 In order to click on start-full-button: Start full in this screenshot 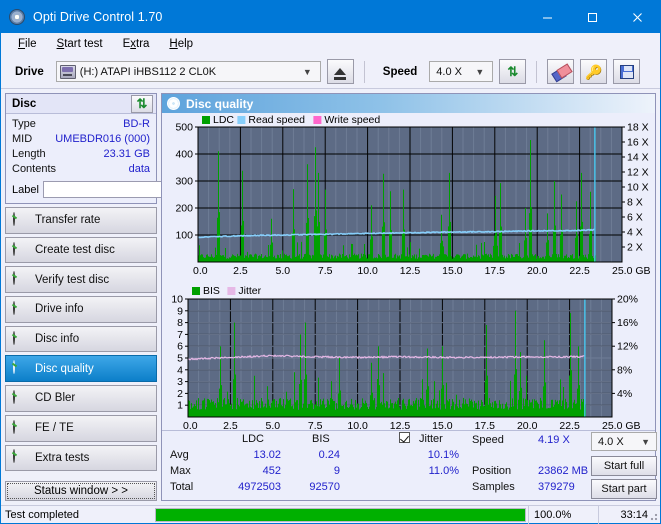, I will do `click(624, 466)`.